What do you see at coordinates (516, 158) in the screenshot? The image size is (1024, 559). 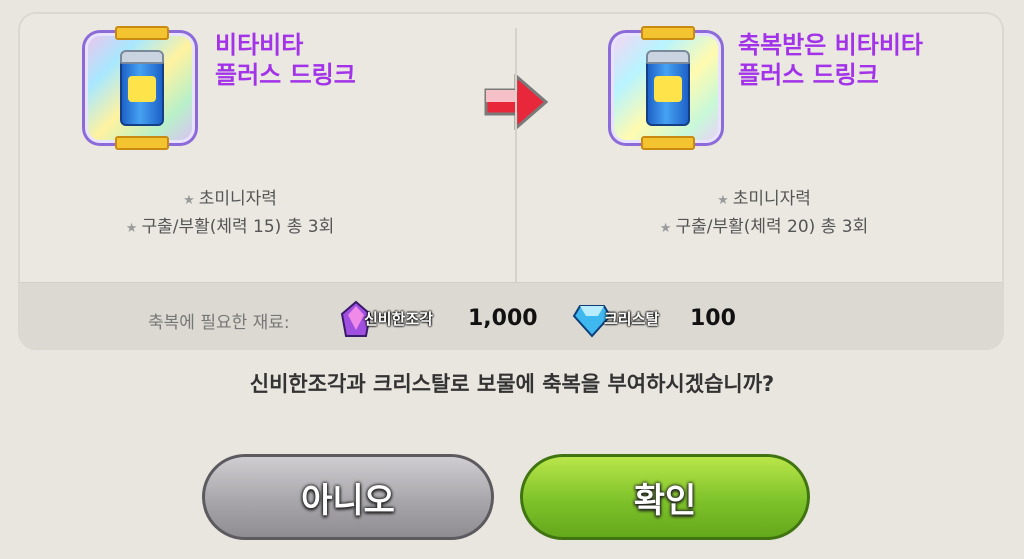 I see `panel-divider` at bounding box center [516, 158].